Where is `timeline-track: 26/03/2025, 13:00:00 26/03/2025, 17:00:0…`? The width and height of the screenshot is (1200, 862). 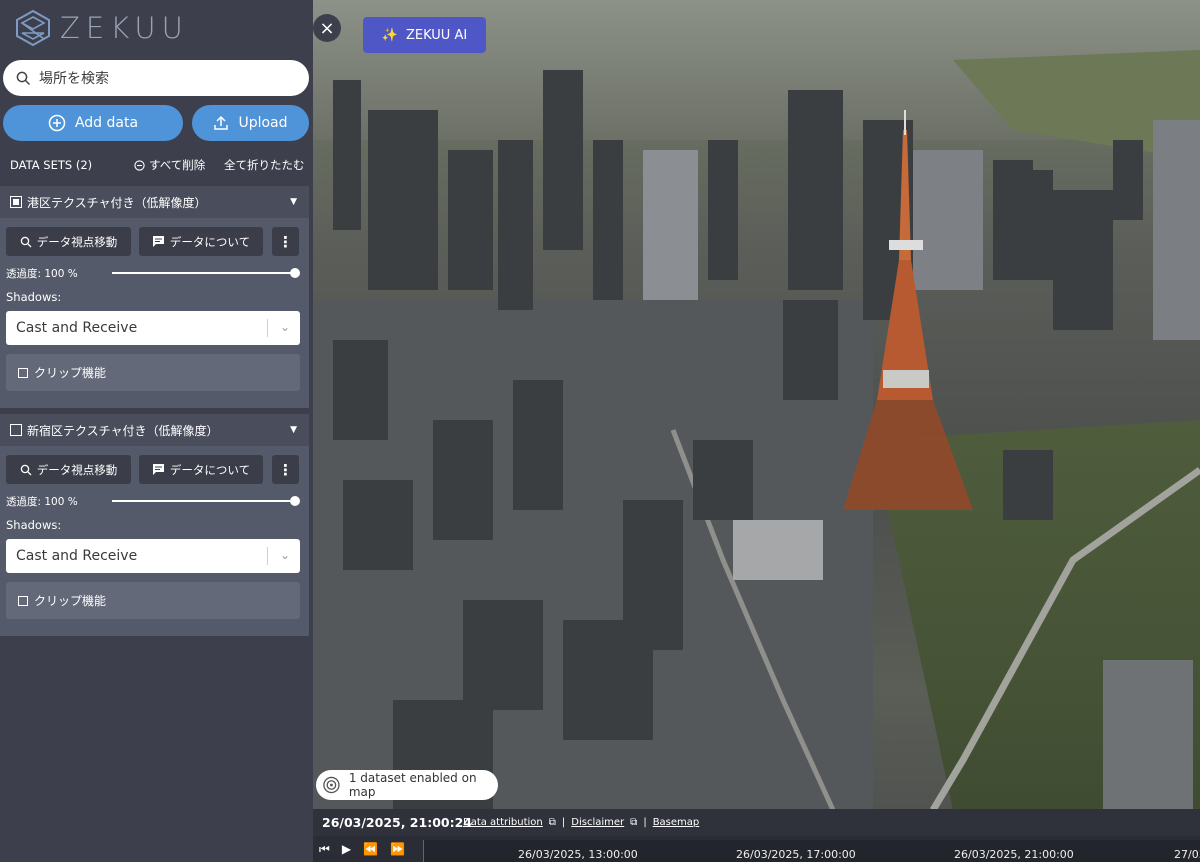
timeline-track: 26/03/2025, 13:00:00 26/03/2025, 17:00:0… is located at coordinates (811, 851).